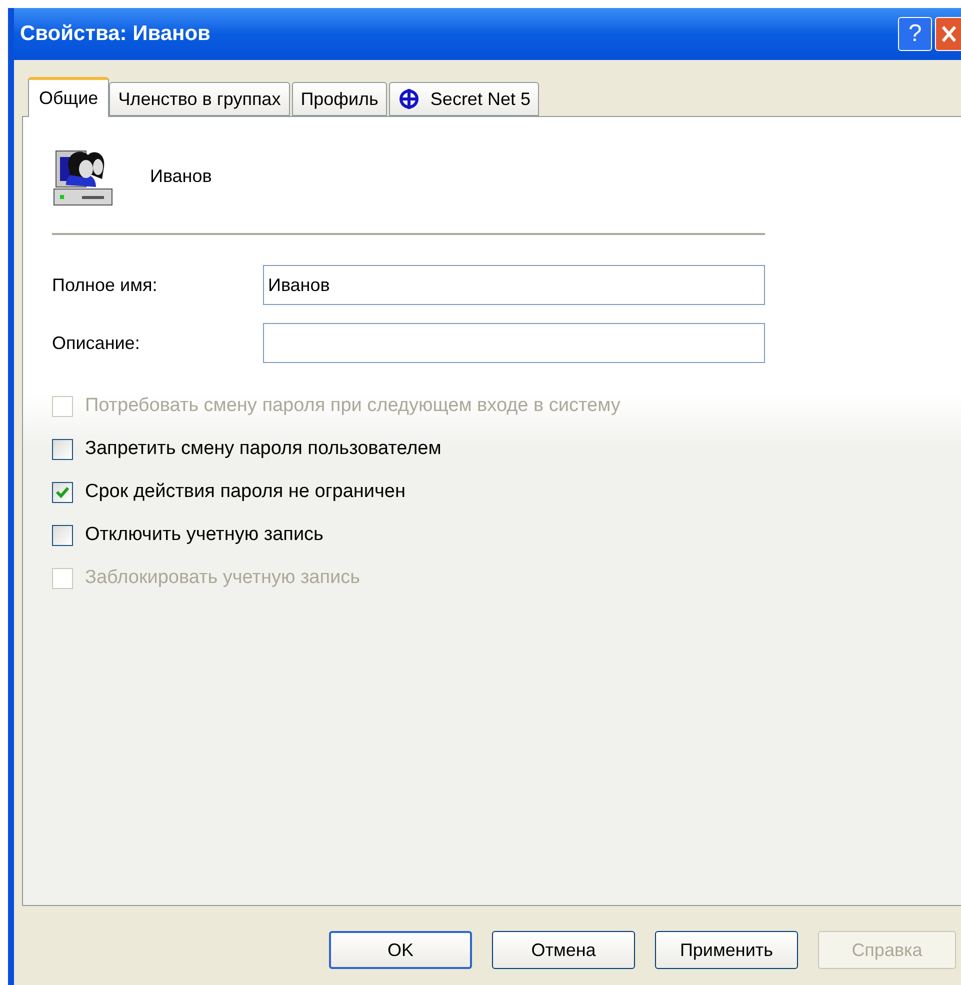  What do you see at coordinates (506, 492) in the screenshot?
I see `checkbox-option: Срок действия пароля не ограничен` at bounding box center [506, 492].